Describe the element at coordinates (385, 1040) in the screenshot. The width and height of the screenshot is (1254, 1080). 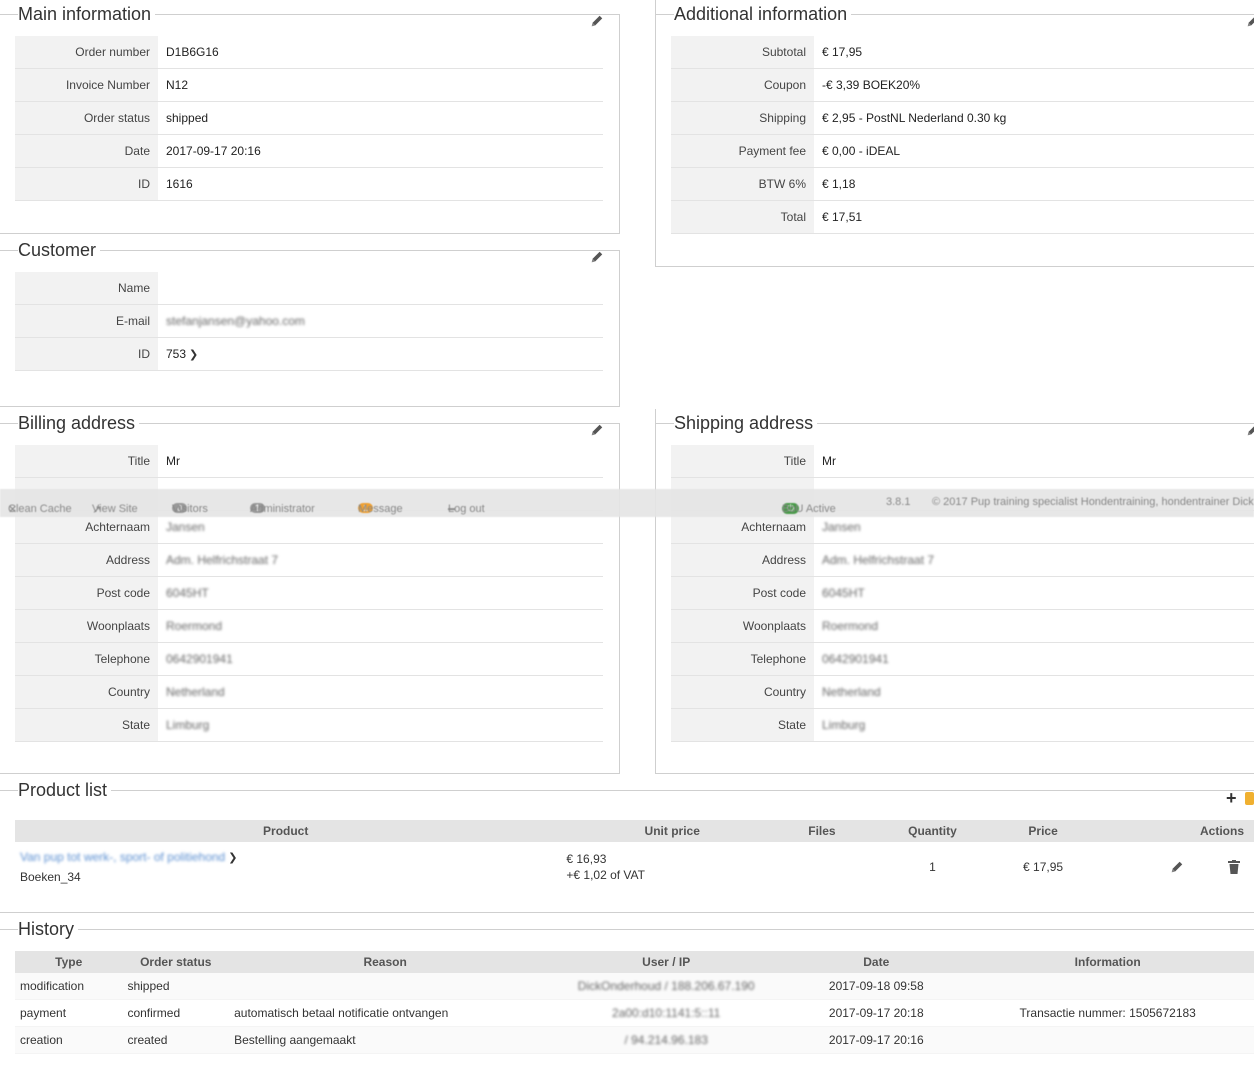
I see `reason-cell: Bestelling aangemaakt` at that location.